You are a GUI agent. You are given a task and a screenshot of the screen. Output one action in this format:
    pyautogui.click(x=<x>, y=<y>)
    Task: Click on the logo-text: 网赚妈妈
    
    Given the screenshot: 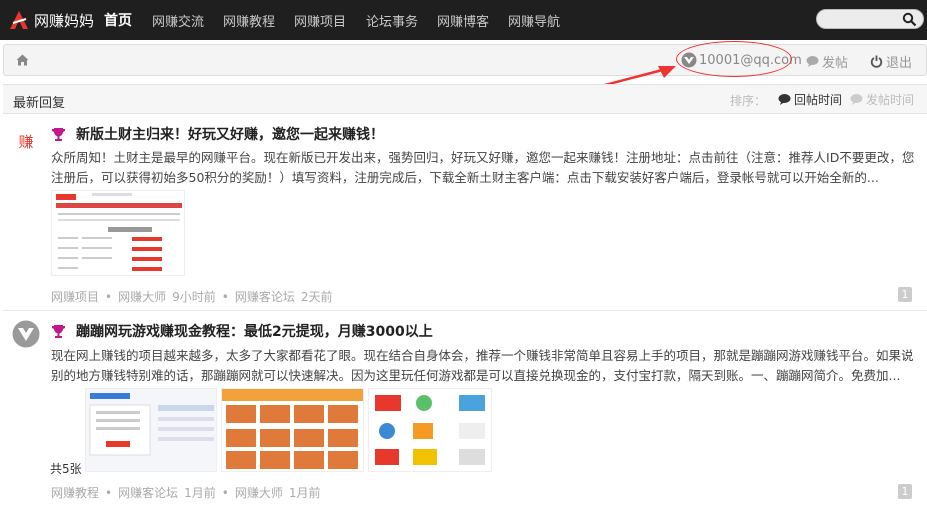 What is the action you would take?
    pyautogui.click(x=64, y=20)
    